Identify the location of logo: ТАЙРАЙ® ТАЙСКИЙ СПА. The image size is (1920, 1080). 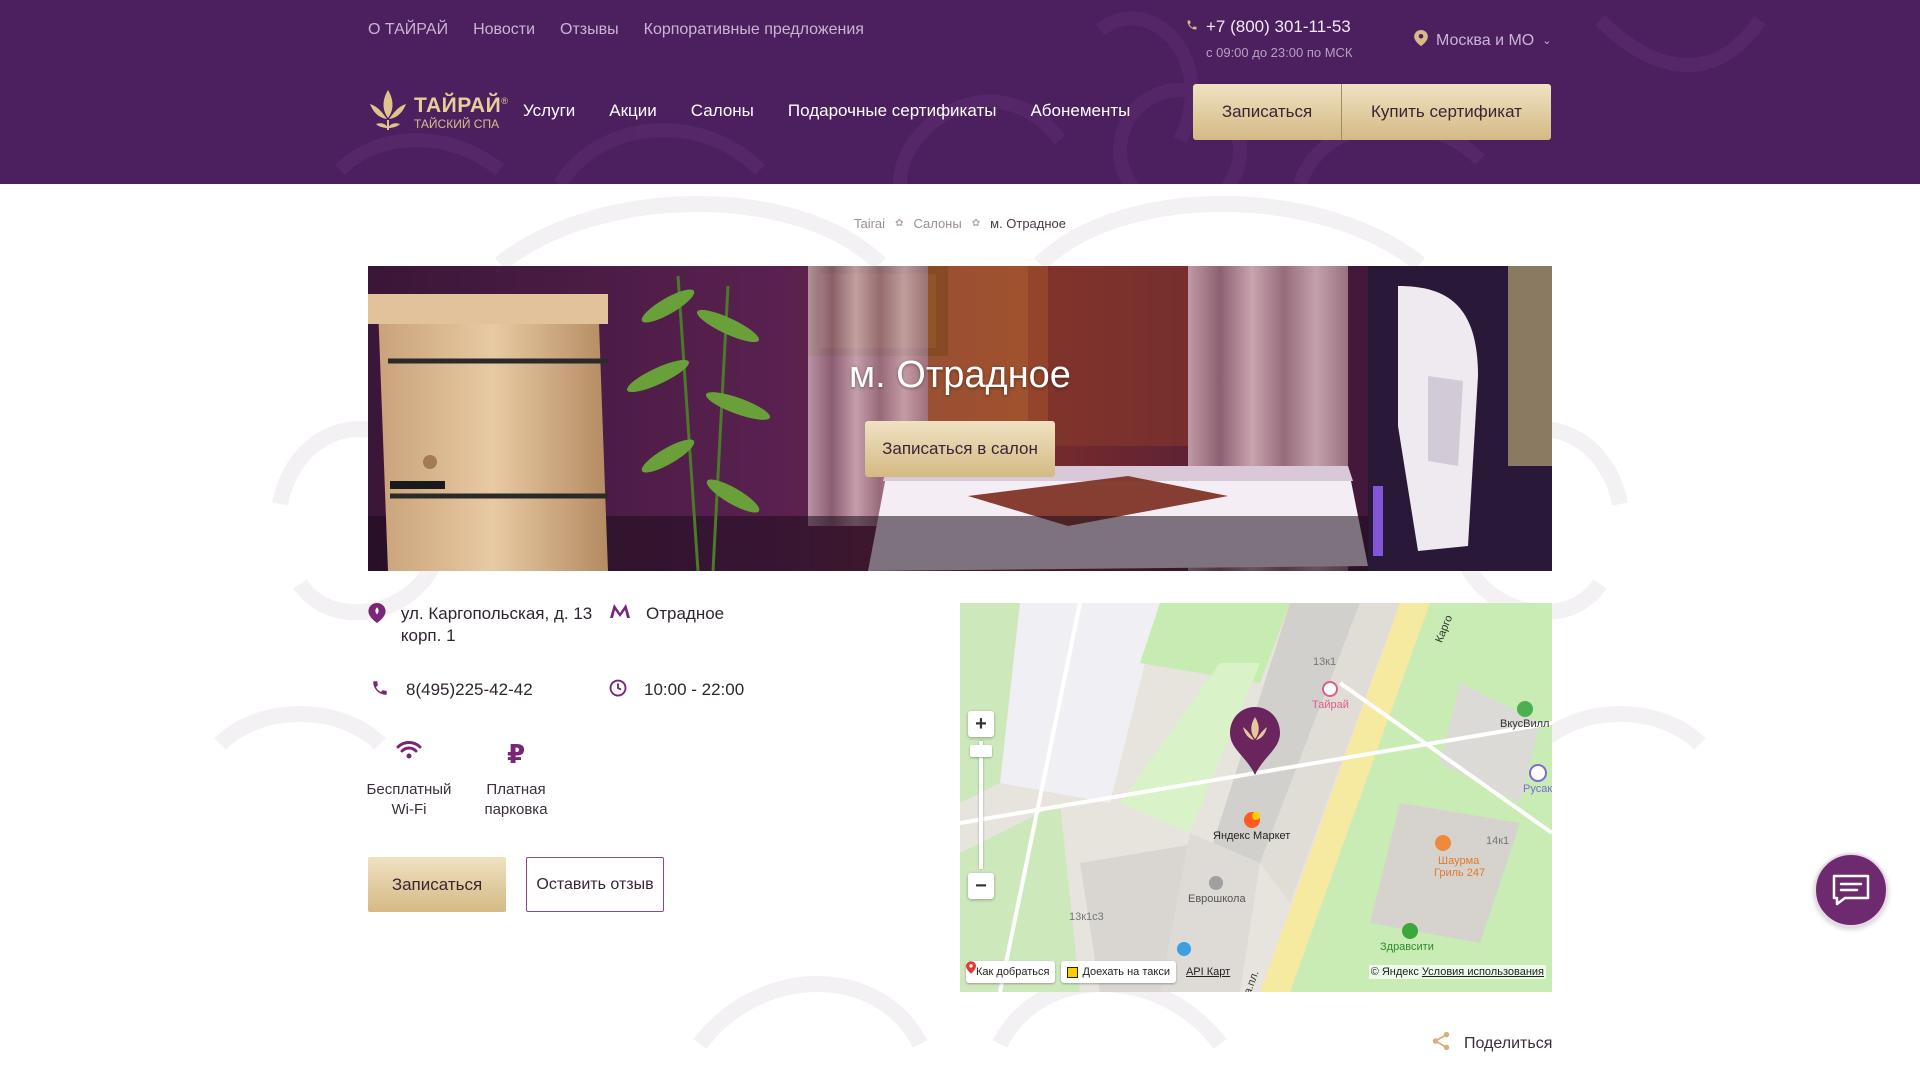
(438, 110).